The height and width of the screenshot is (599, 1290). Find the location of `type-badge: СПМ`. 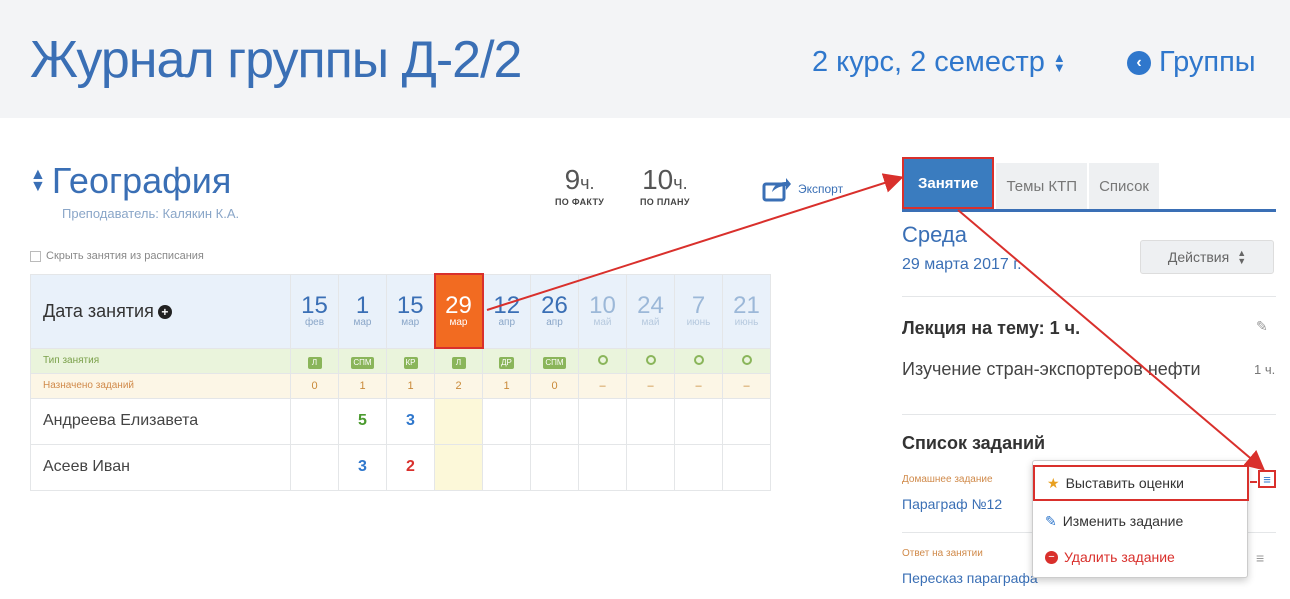

type-badge: СПМ is located at coordinates (362, 362).